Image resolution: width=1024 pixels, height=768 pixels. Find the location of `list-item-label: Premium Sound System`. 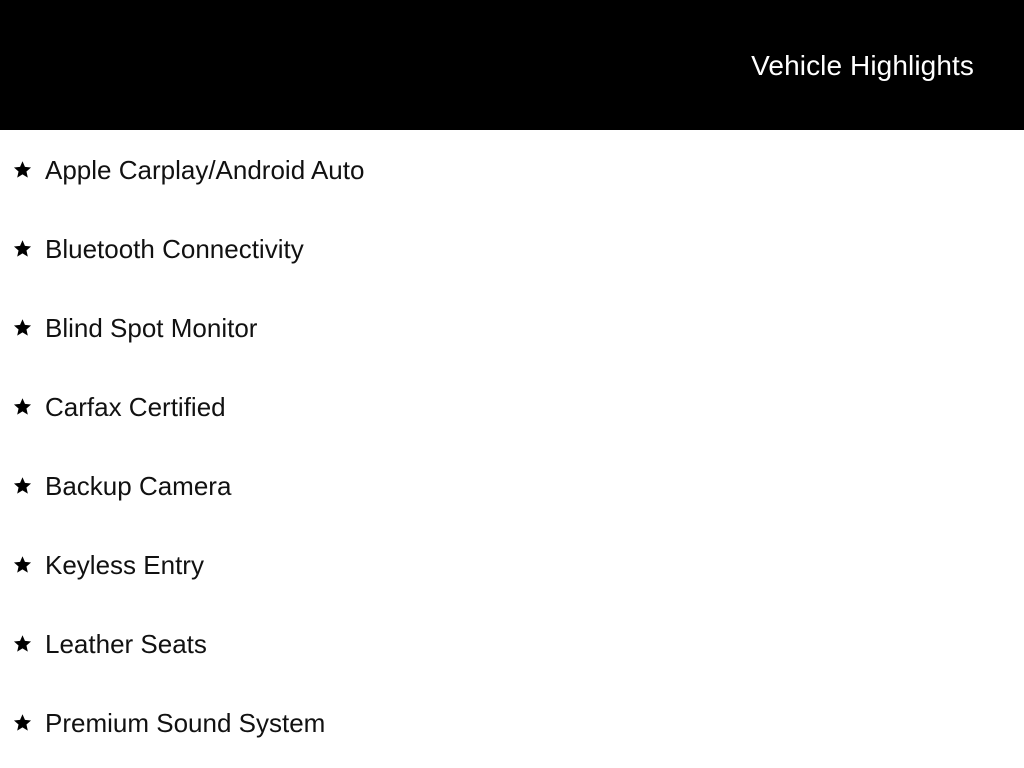

list-item-label: Premium Sound System is located at coordinates (185, 722).